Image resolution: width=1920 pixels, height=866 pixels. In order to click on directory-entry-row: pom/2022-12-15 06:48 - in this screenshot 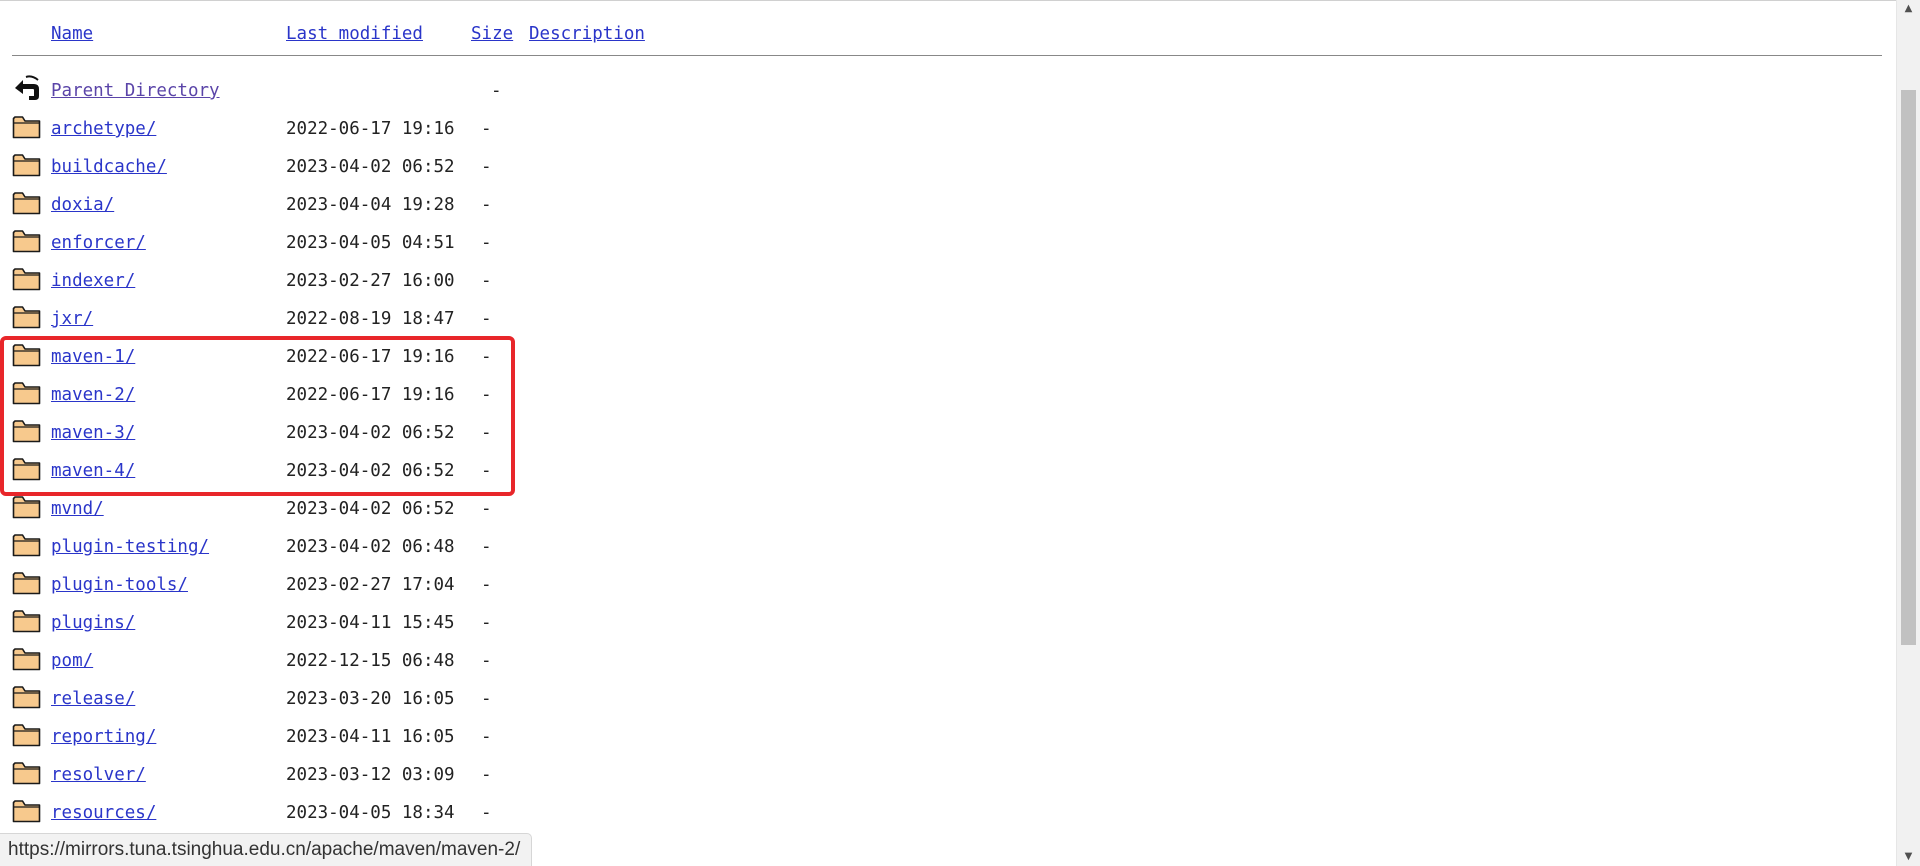, I will do `click(947, 660)`.